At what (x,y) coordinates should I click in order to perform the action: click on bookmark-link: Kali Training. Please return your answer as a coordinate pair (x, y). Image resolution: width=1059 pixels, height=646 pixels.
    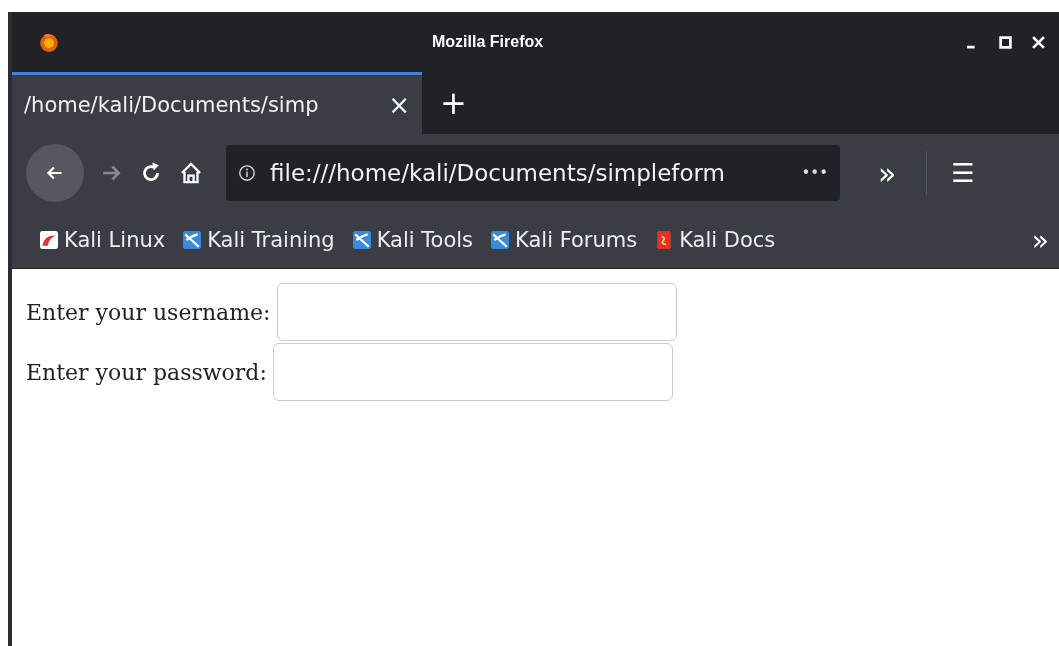
    Looking at the image, I should click on (259, 240).